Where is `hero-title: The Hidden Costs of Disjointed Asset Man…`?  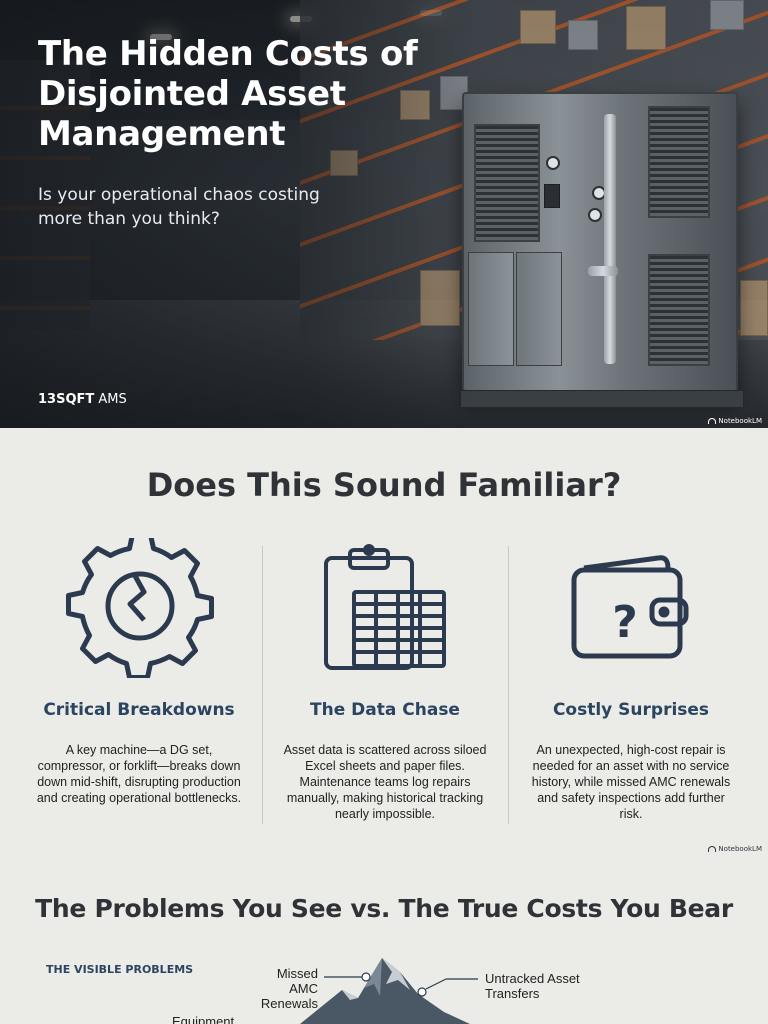
hero-title: The Hidden Costs of Disjointed Asset Man… is located at coordinates (228, 94).